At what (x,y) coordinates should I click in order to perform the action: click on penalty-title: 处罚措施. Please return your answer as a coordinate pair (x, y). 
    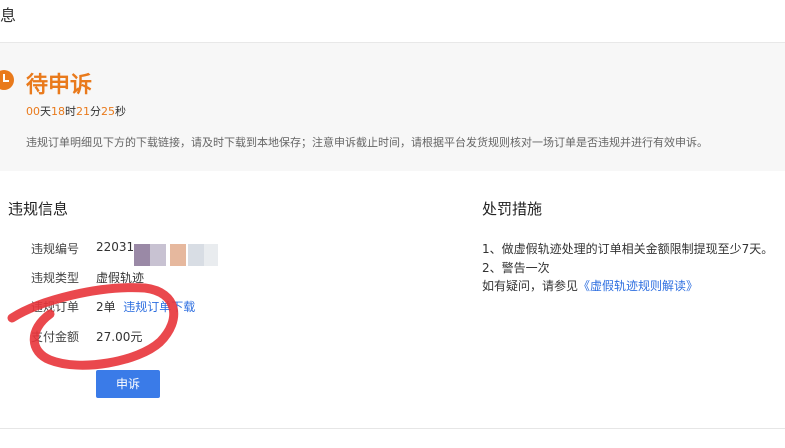
    Looking at the image, I should click on (512, 209).